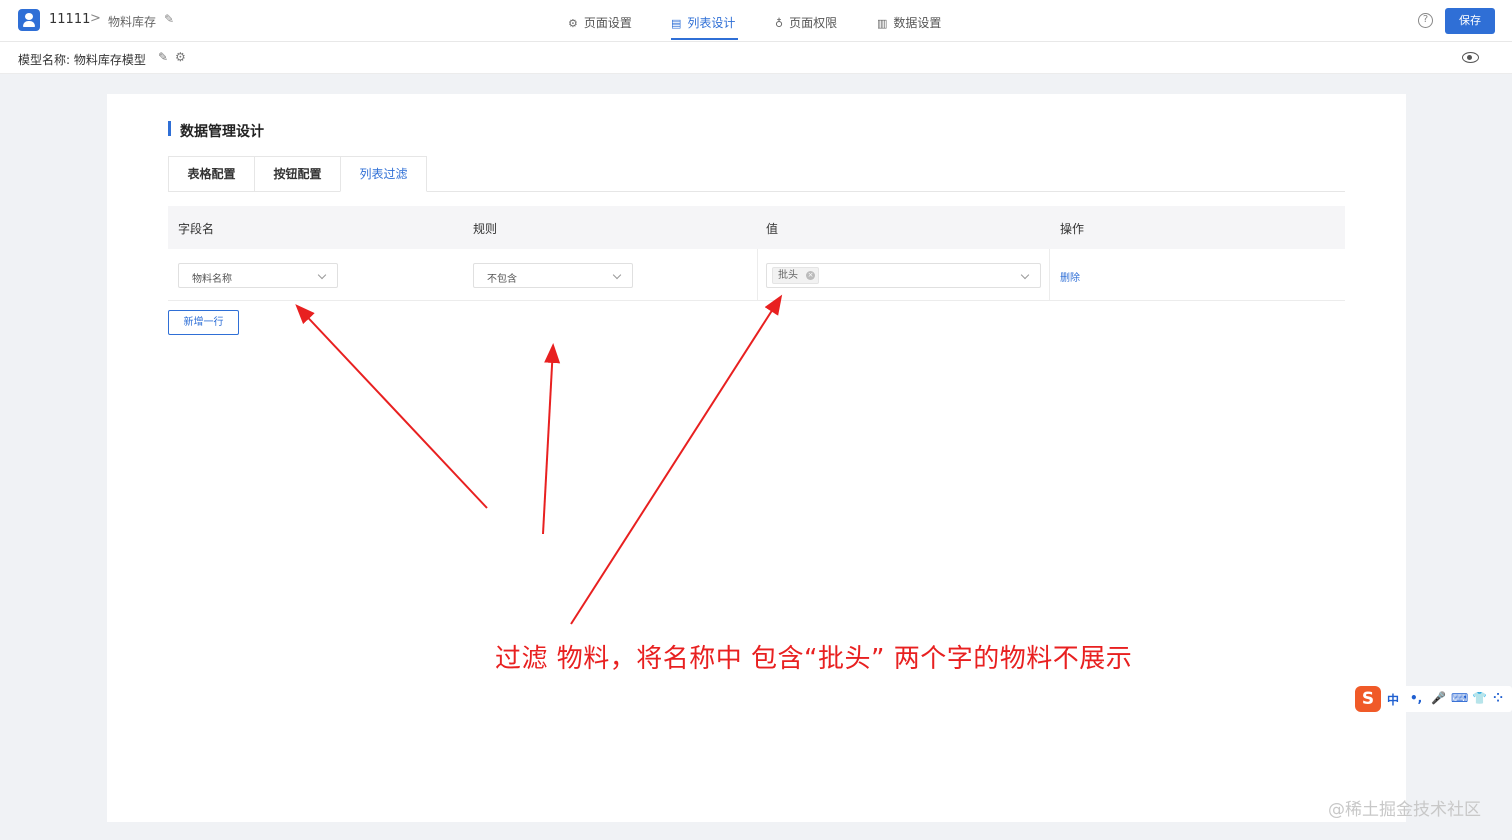 The height and width of the screenshot is (840, 1512). Describe the element at coordinates (82, 60) in the screenshot. I see `model-name-label: 模型名称: 物料库存模型` at that location.